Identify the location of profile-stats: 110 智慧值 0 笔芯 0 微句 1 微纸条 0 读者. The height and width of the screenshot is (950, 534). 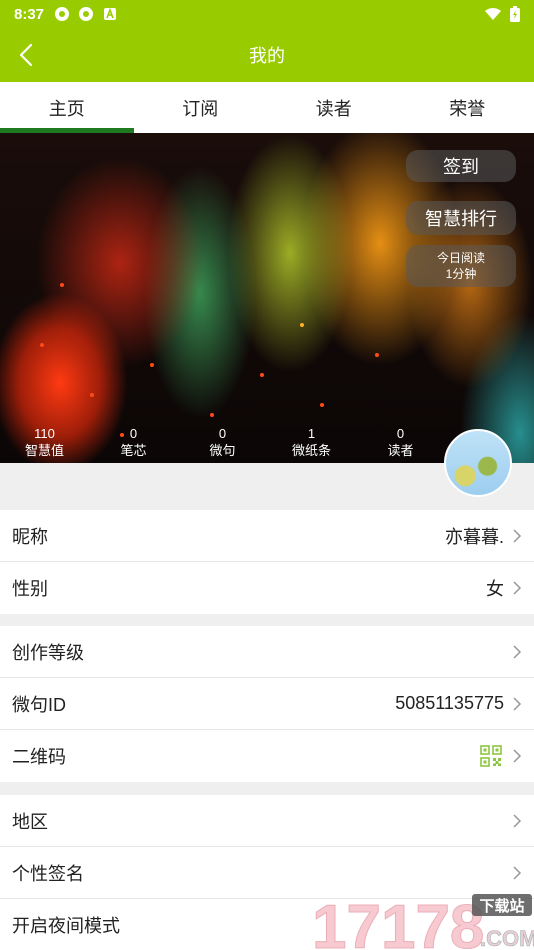
(222, 442).